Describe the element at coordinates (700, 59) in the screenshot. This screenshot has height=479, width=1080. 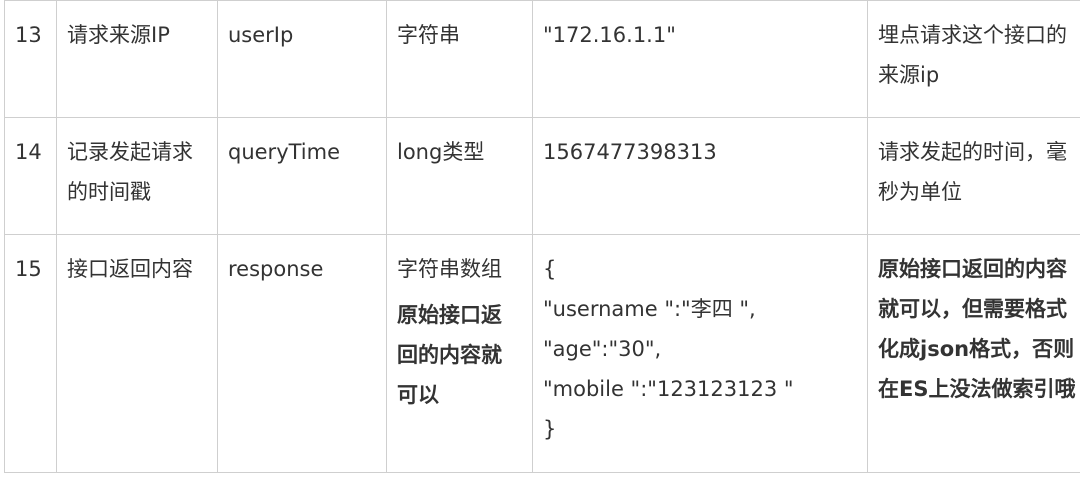
I see `field-example: "172.16.1.1"` at that location.